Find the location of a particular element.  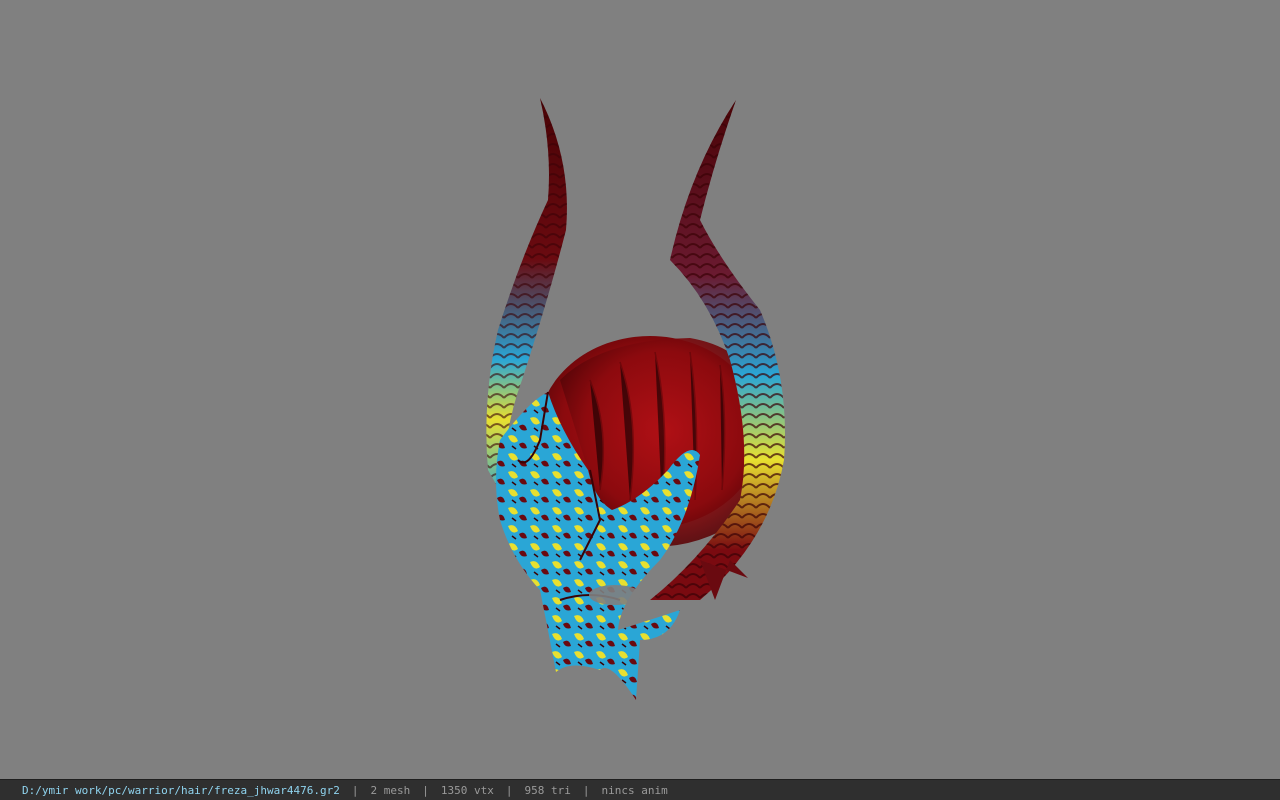

vertex-count: 1350 vtx is located at coordinates (467, 790).